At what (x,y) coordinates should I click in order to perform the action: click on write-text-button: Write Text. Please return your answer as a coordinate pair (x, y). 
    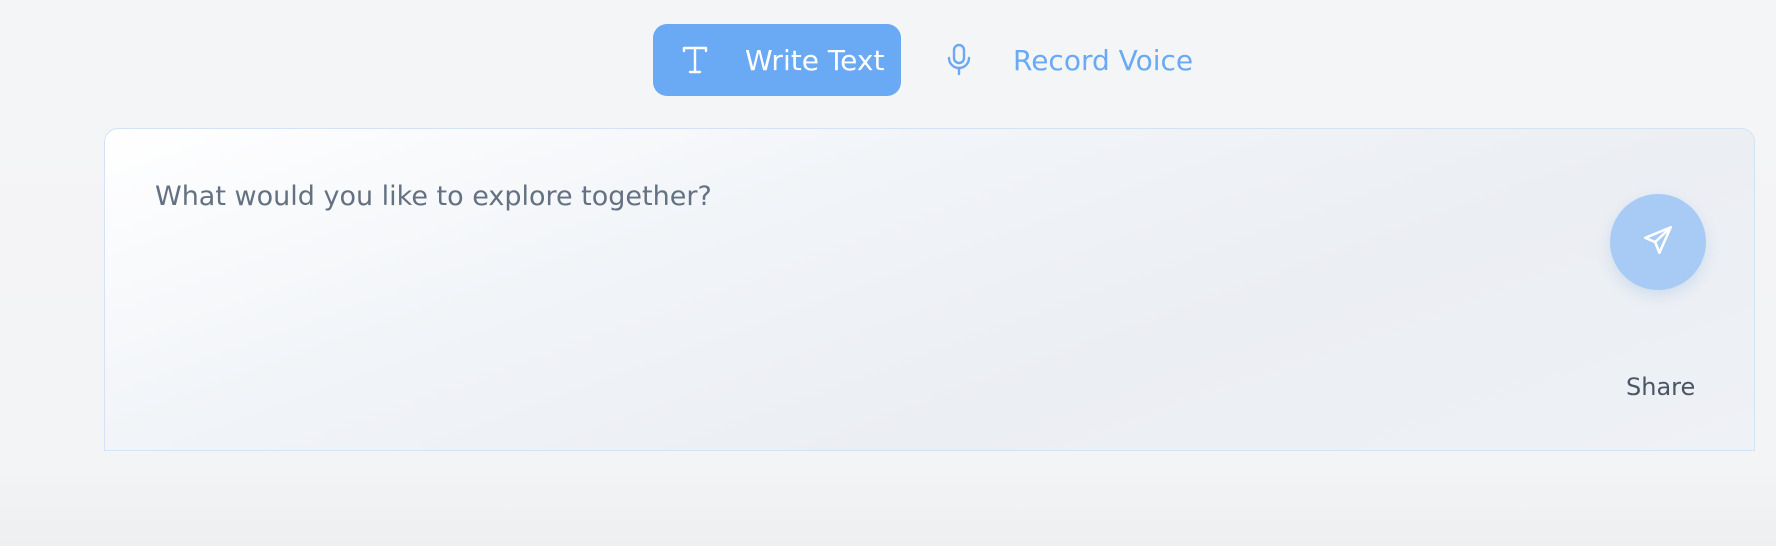
    Looking at the image, I should click on (777, 60).